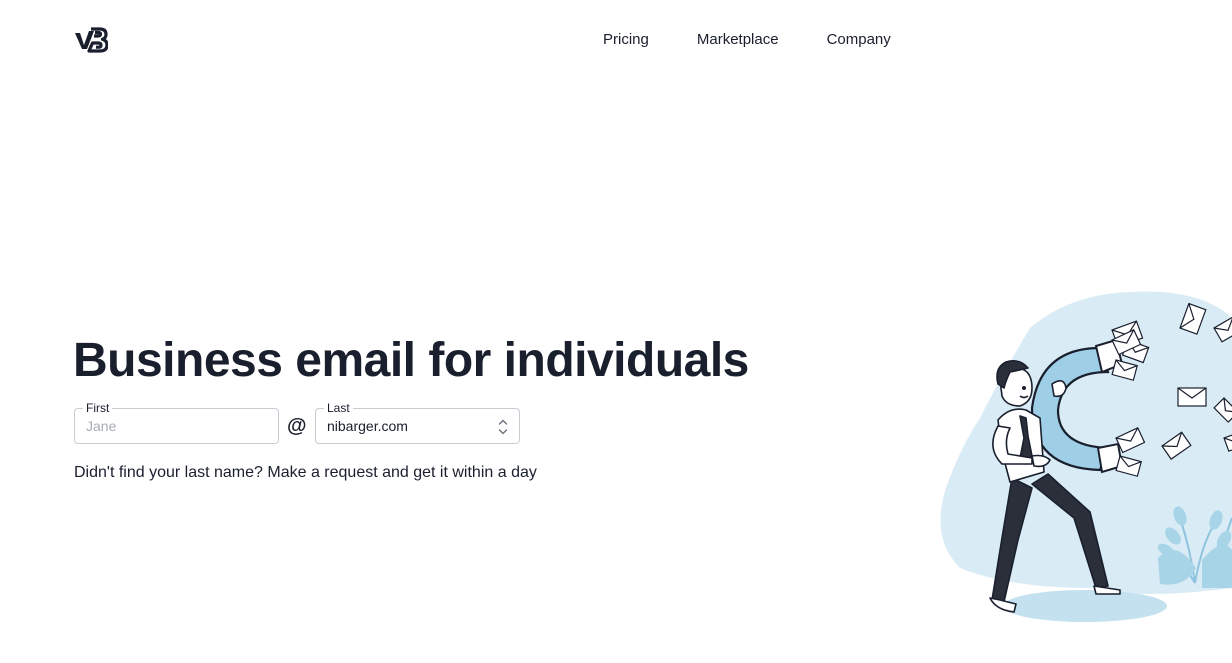 This screenshot has width=1232, height=663. I want to click on magnet-illustration, so click(1086, 456).